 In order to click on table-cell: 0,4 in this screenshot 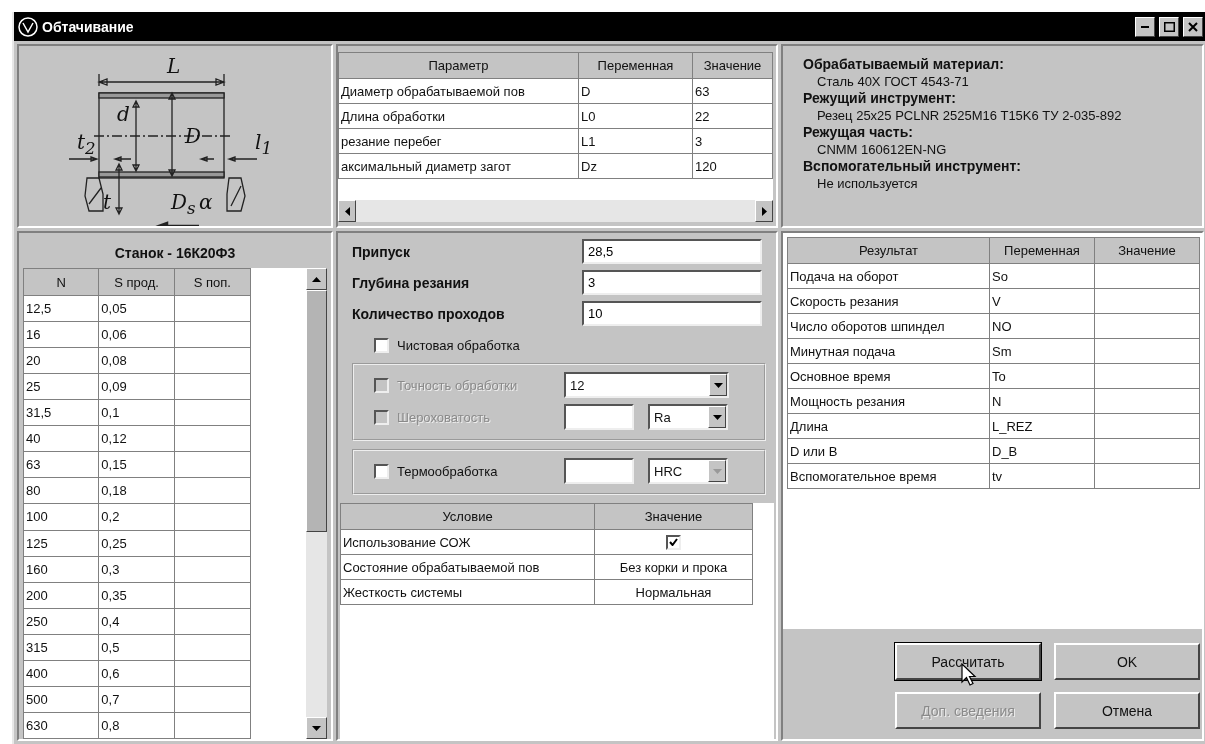, I will do `click(136, 621)`.